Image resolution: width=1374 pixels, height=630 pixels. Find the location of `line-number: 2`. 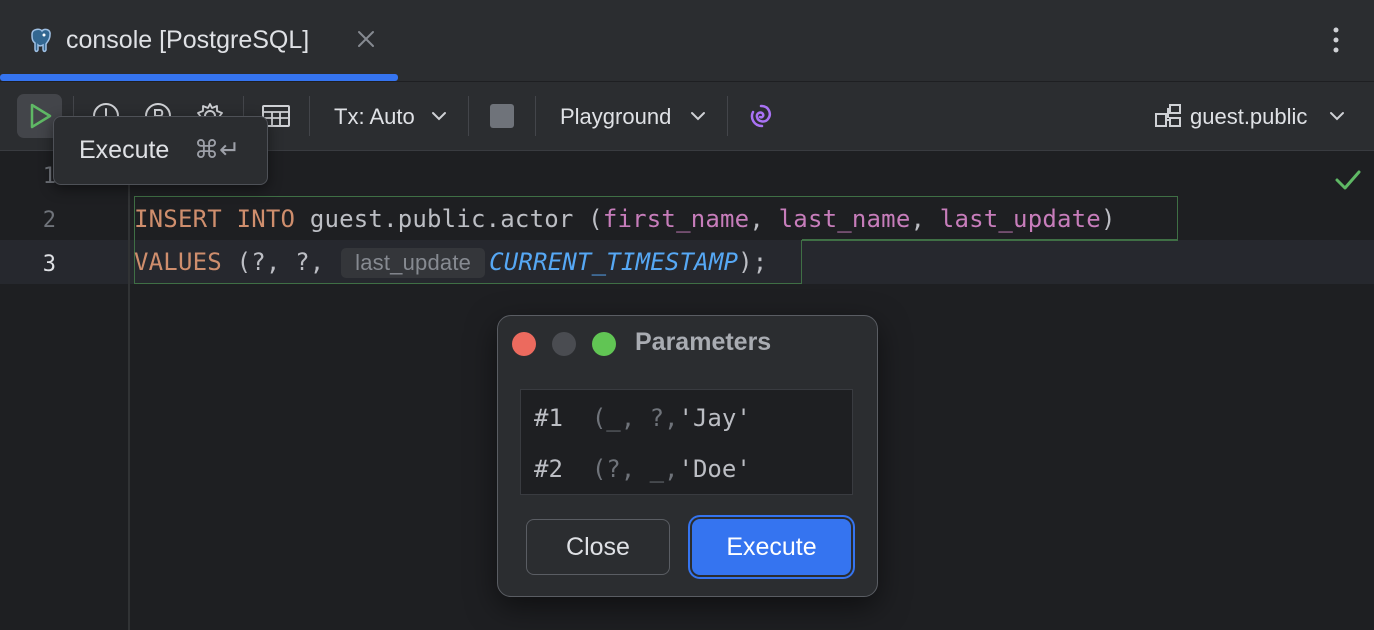

line-number: 2 is located at coordinates (49, 220).